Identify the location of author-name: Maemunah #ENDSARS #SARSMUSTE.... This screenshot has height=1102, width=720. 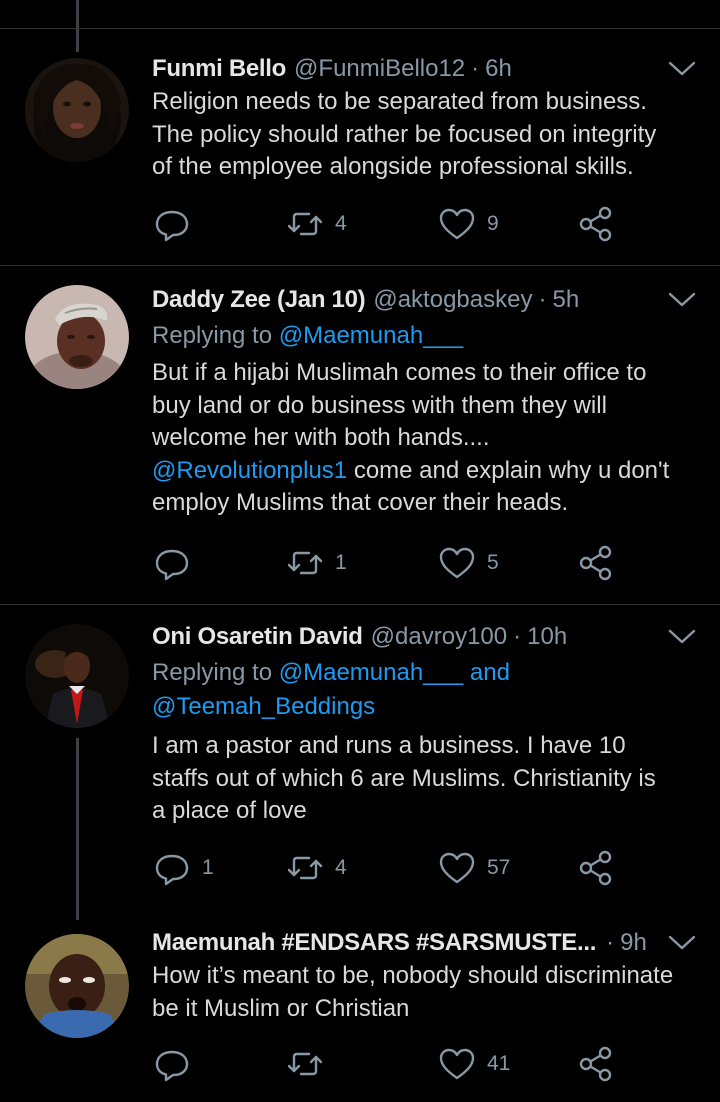
(374, 943).